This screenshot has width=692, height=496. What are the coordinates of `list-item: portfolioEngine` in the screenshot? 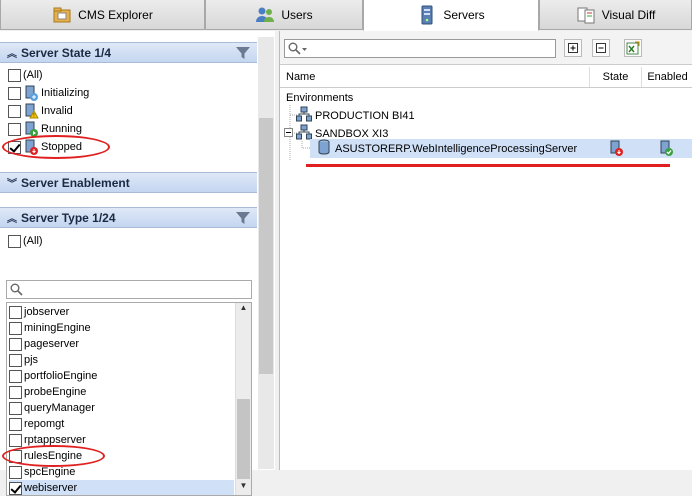 It's located at (121, 376).